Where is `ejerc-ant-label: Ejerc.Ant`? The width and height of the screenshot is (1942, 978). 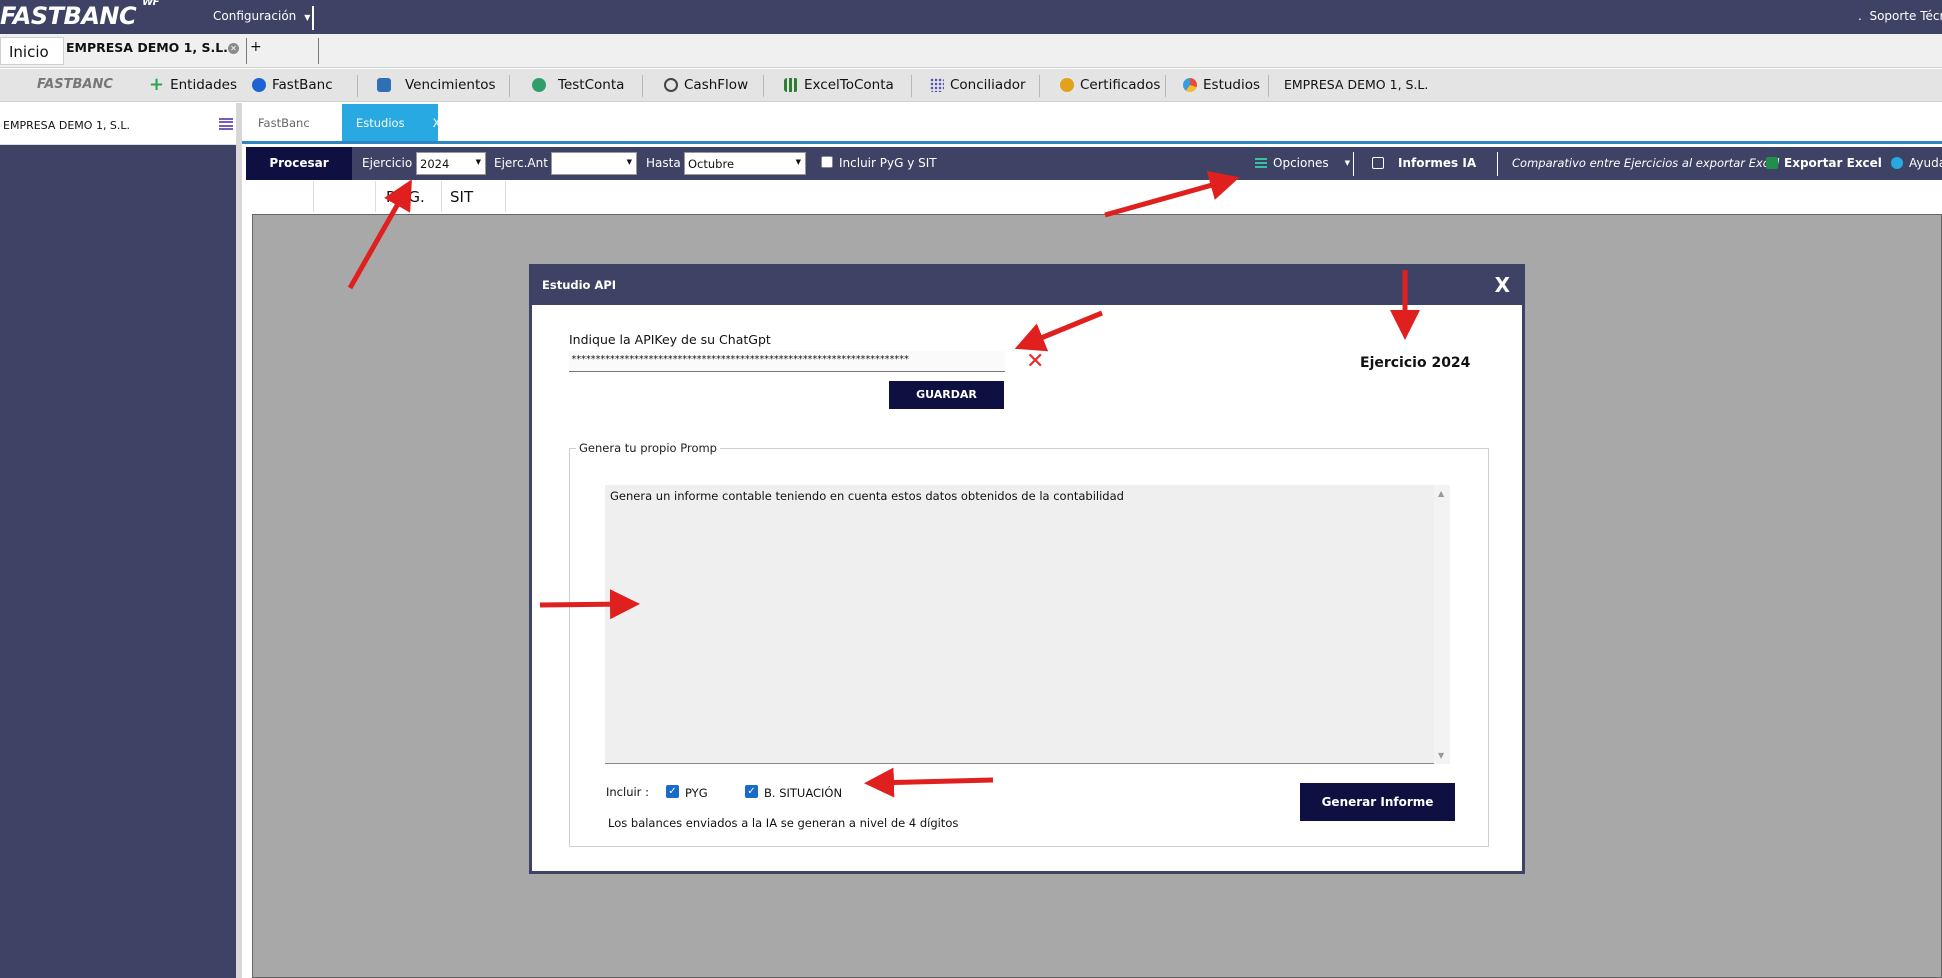 ejerc-ant-label: Ejerc.Ant is located at coordinates (521, 163).